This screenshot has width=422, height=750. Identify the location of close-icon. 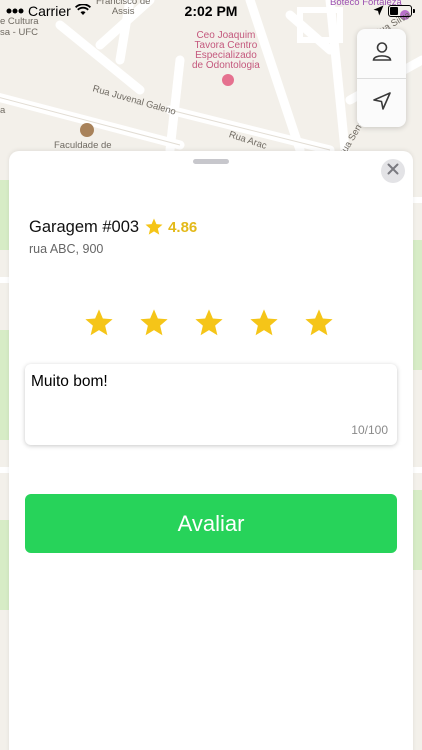
(393, 171).